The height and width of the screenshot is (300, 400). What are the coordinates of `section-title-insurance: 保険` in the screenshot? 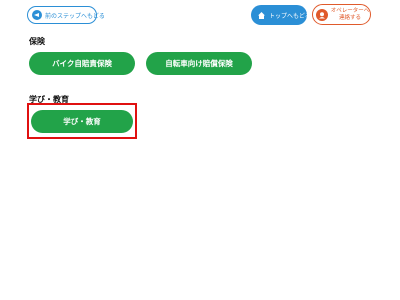 It's located at (37, 41).